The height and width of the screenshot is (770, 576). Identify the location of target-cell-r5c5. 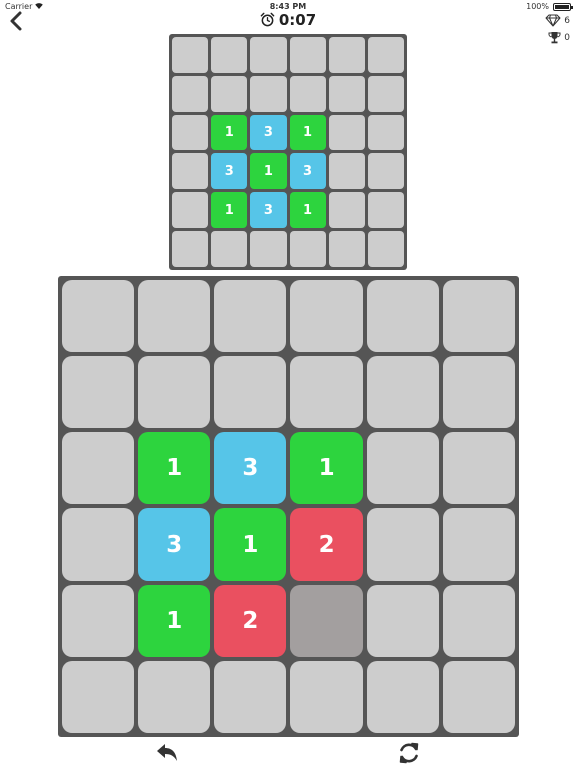
(385, 249).